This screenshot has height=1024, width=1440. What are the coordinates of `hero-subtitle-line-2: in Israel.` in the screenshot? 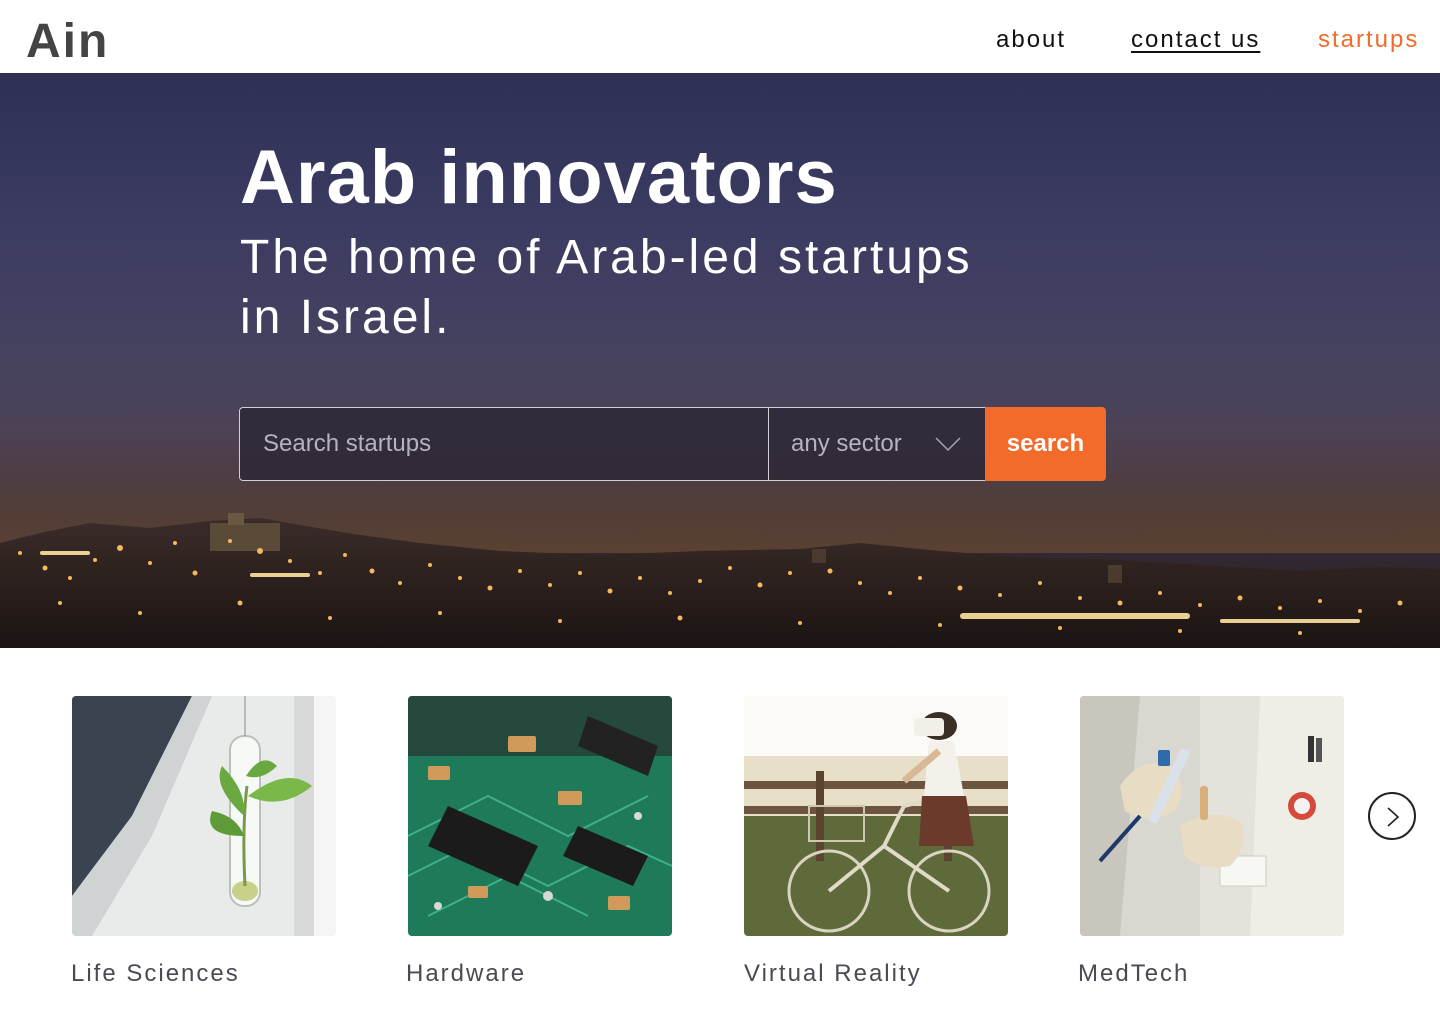 It's located at (346, 317).